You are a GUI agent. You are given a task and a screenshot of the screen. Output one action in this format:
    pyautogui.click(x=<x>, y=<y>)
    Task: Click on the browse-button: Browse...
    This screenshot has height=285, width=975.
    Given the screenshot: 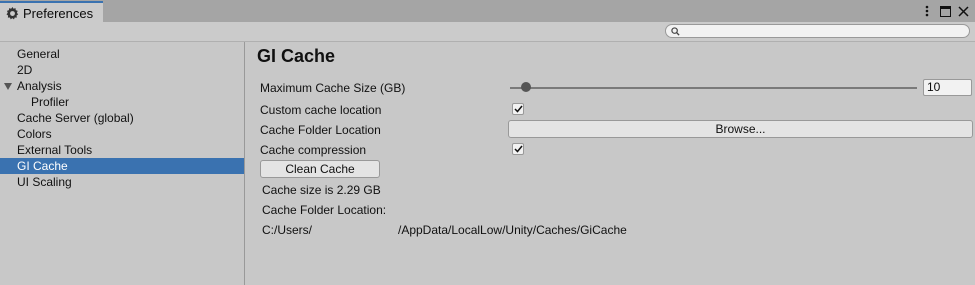 What is the action you would take?
    pyautogui.click(x=740, y=129)
    